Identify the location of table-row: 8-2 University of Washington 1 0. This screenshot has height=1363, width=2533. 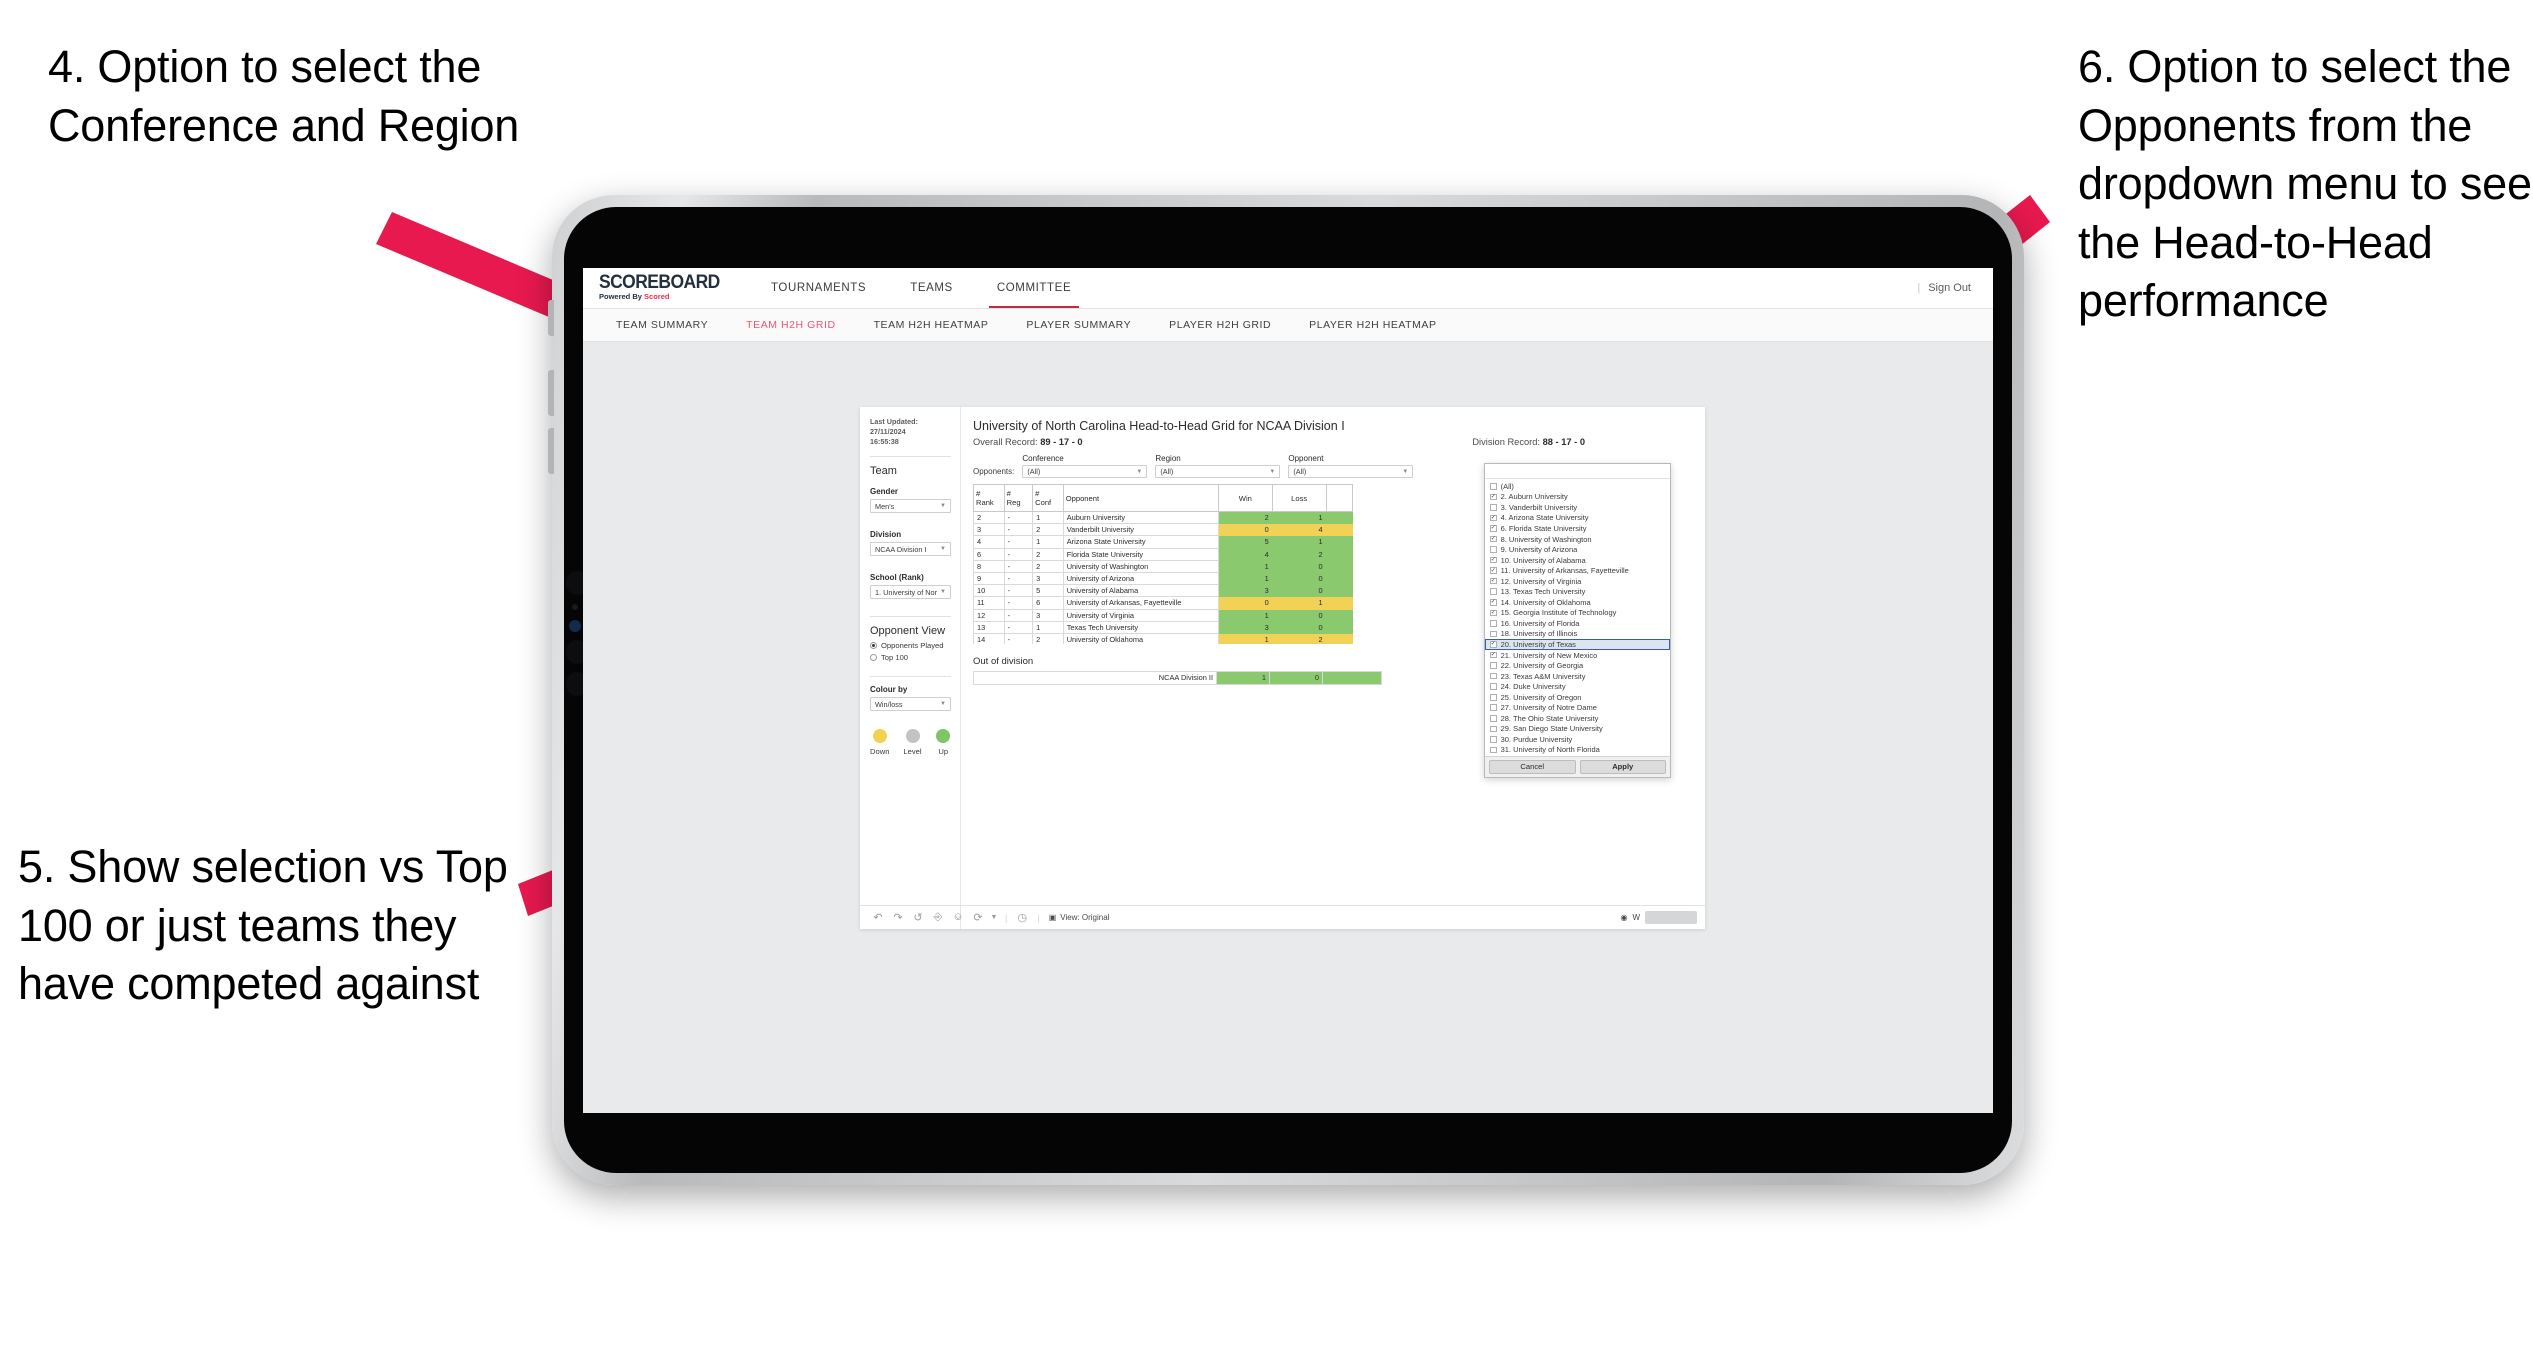
(1163, 566).